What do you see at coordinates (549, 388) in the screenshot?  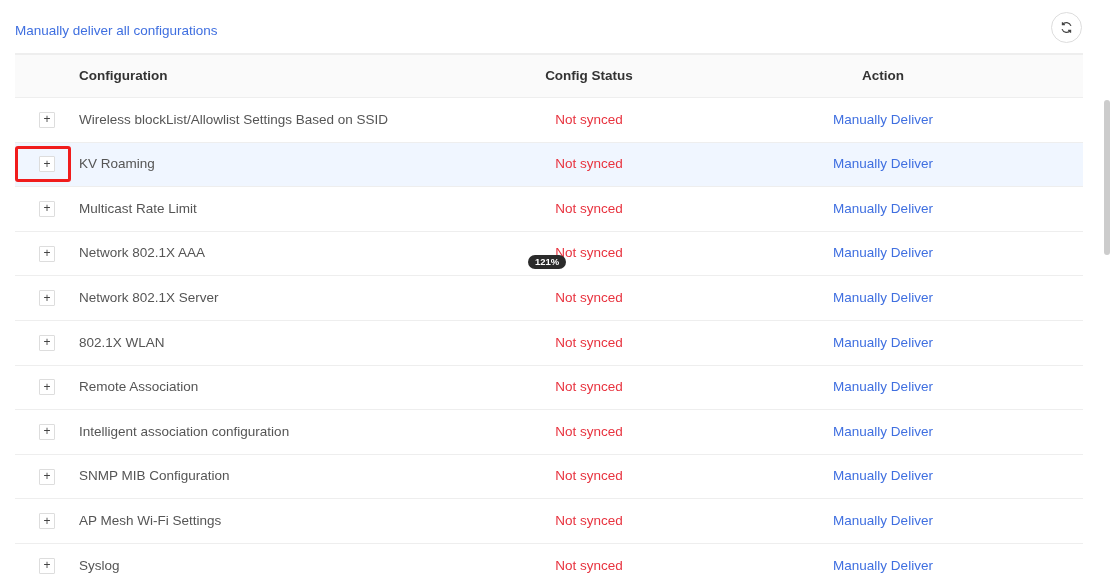 I see `table-row: + Remote Association Not synced Manually Deliver` at bounding box center [549, 388].